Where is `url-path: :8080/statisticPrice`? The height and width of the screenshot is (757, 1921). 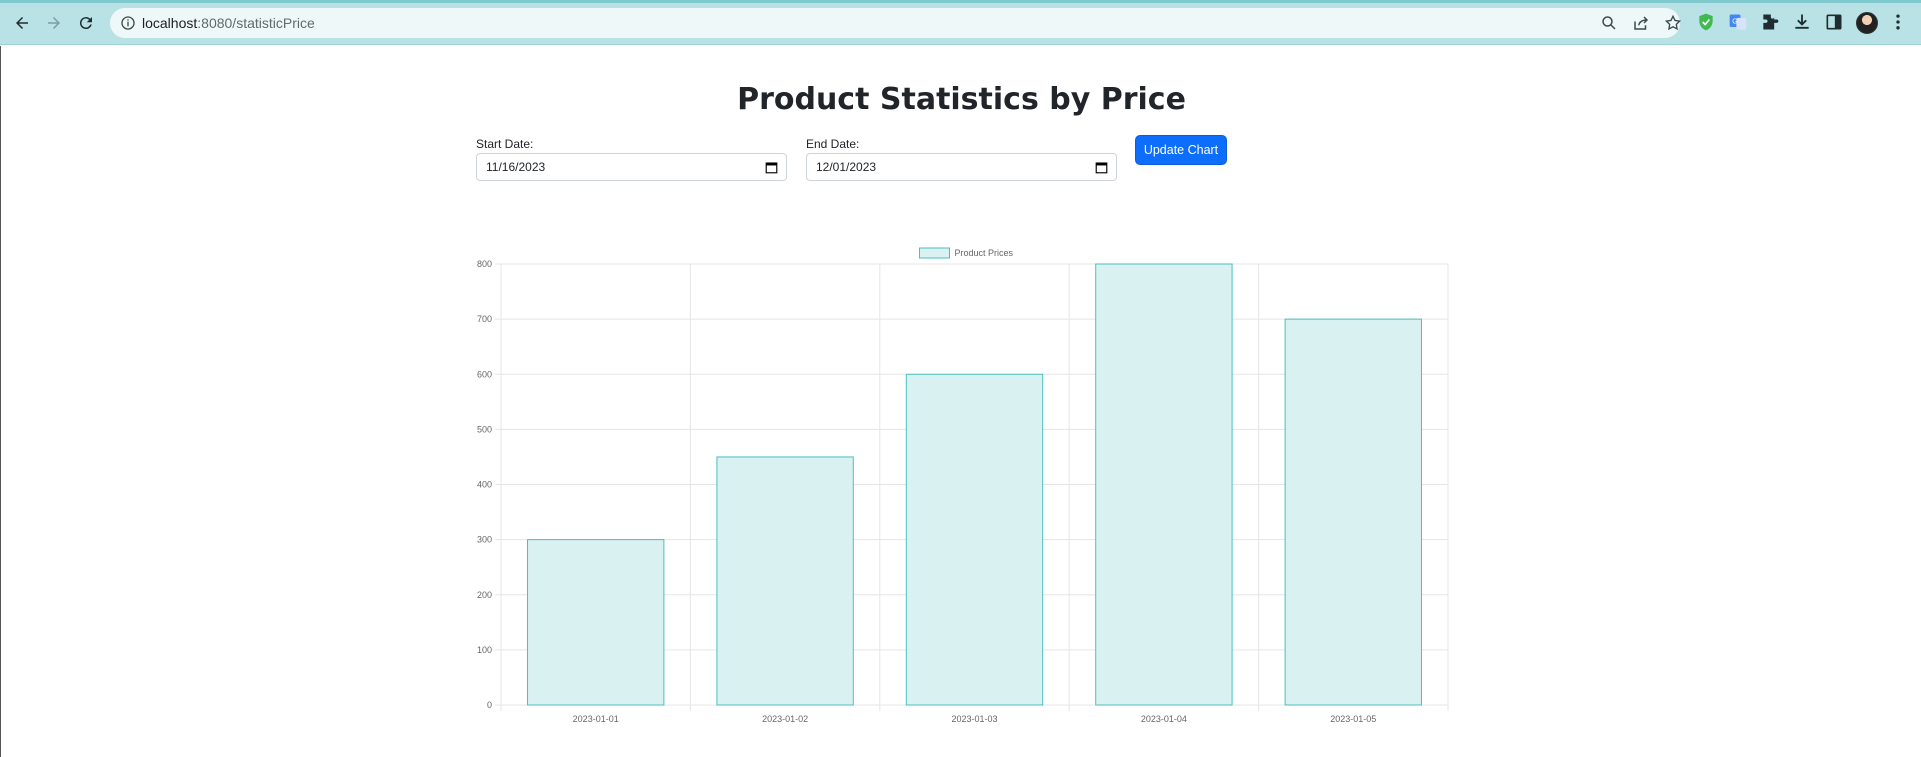
url-path: :8080/statisticPrice is located at coordinates (256, 23).